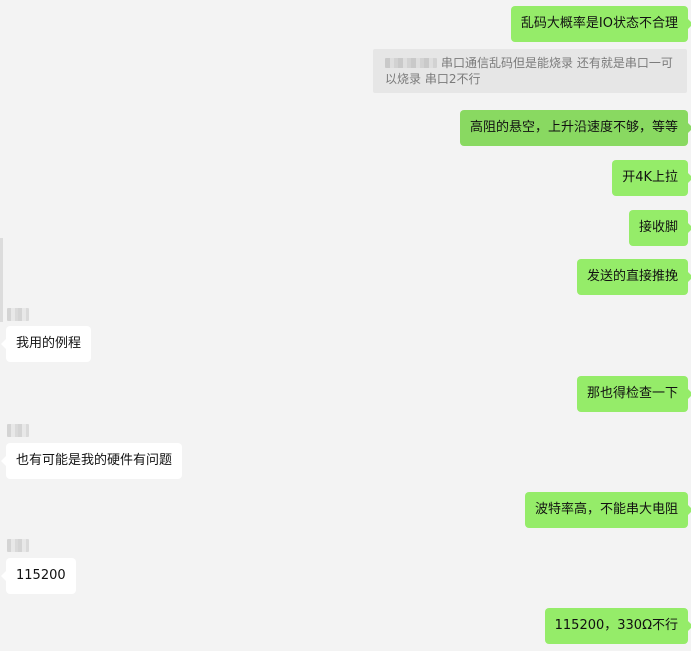 The height and width of the screenshot is (651, 691). I want to click on message-text: 115200, so click(41, 575).